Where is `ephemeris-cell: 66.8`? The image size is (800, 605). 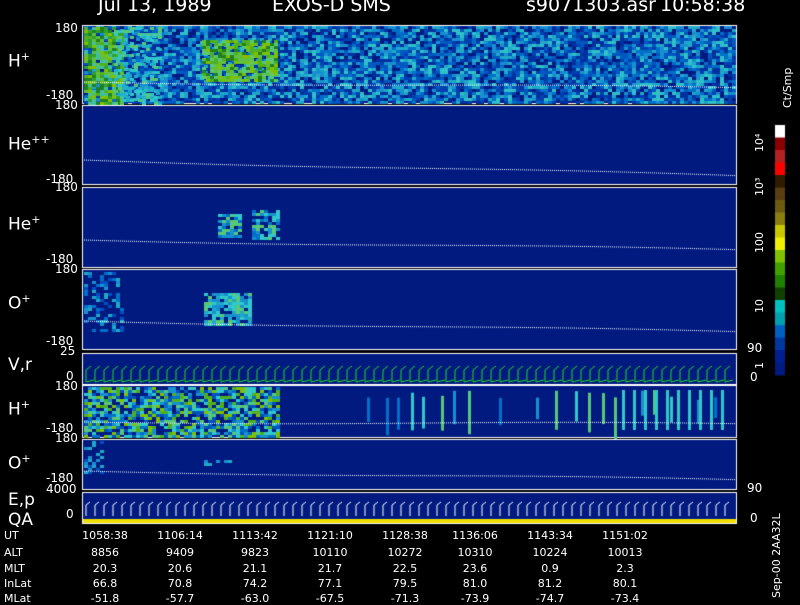
ephemeris-cell: 66.8 is located at coordinates (105, 583).